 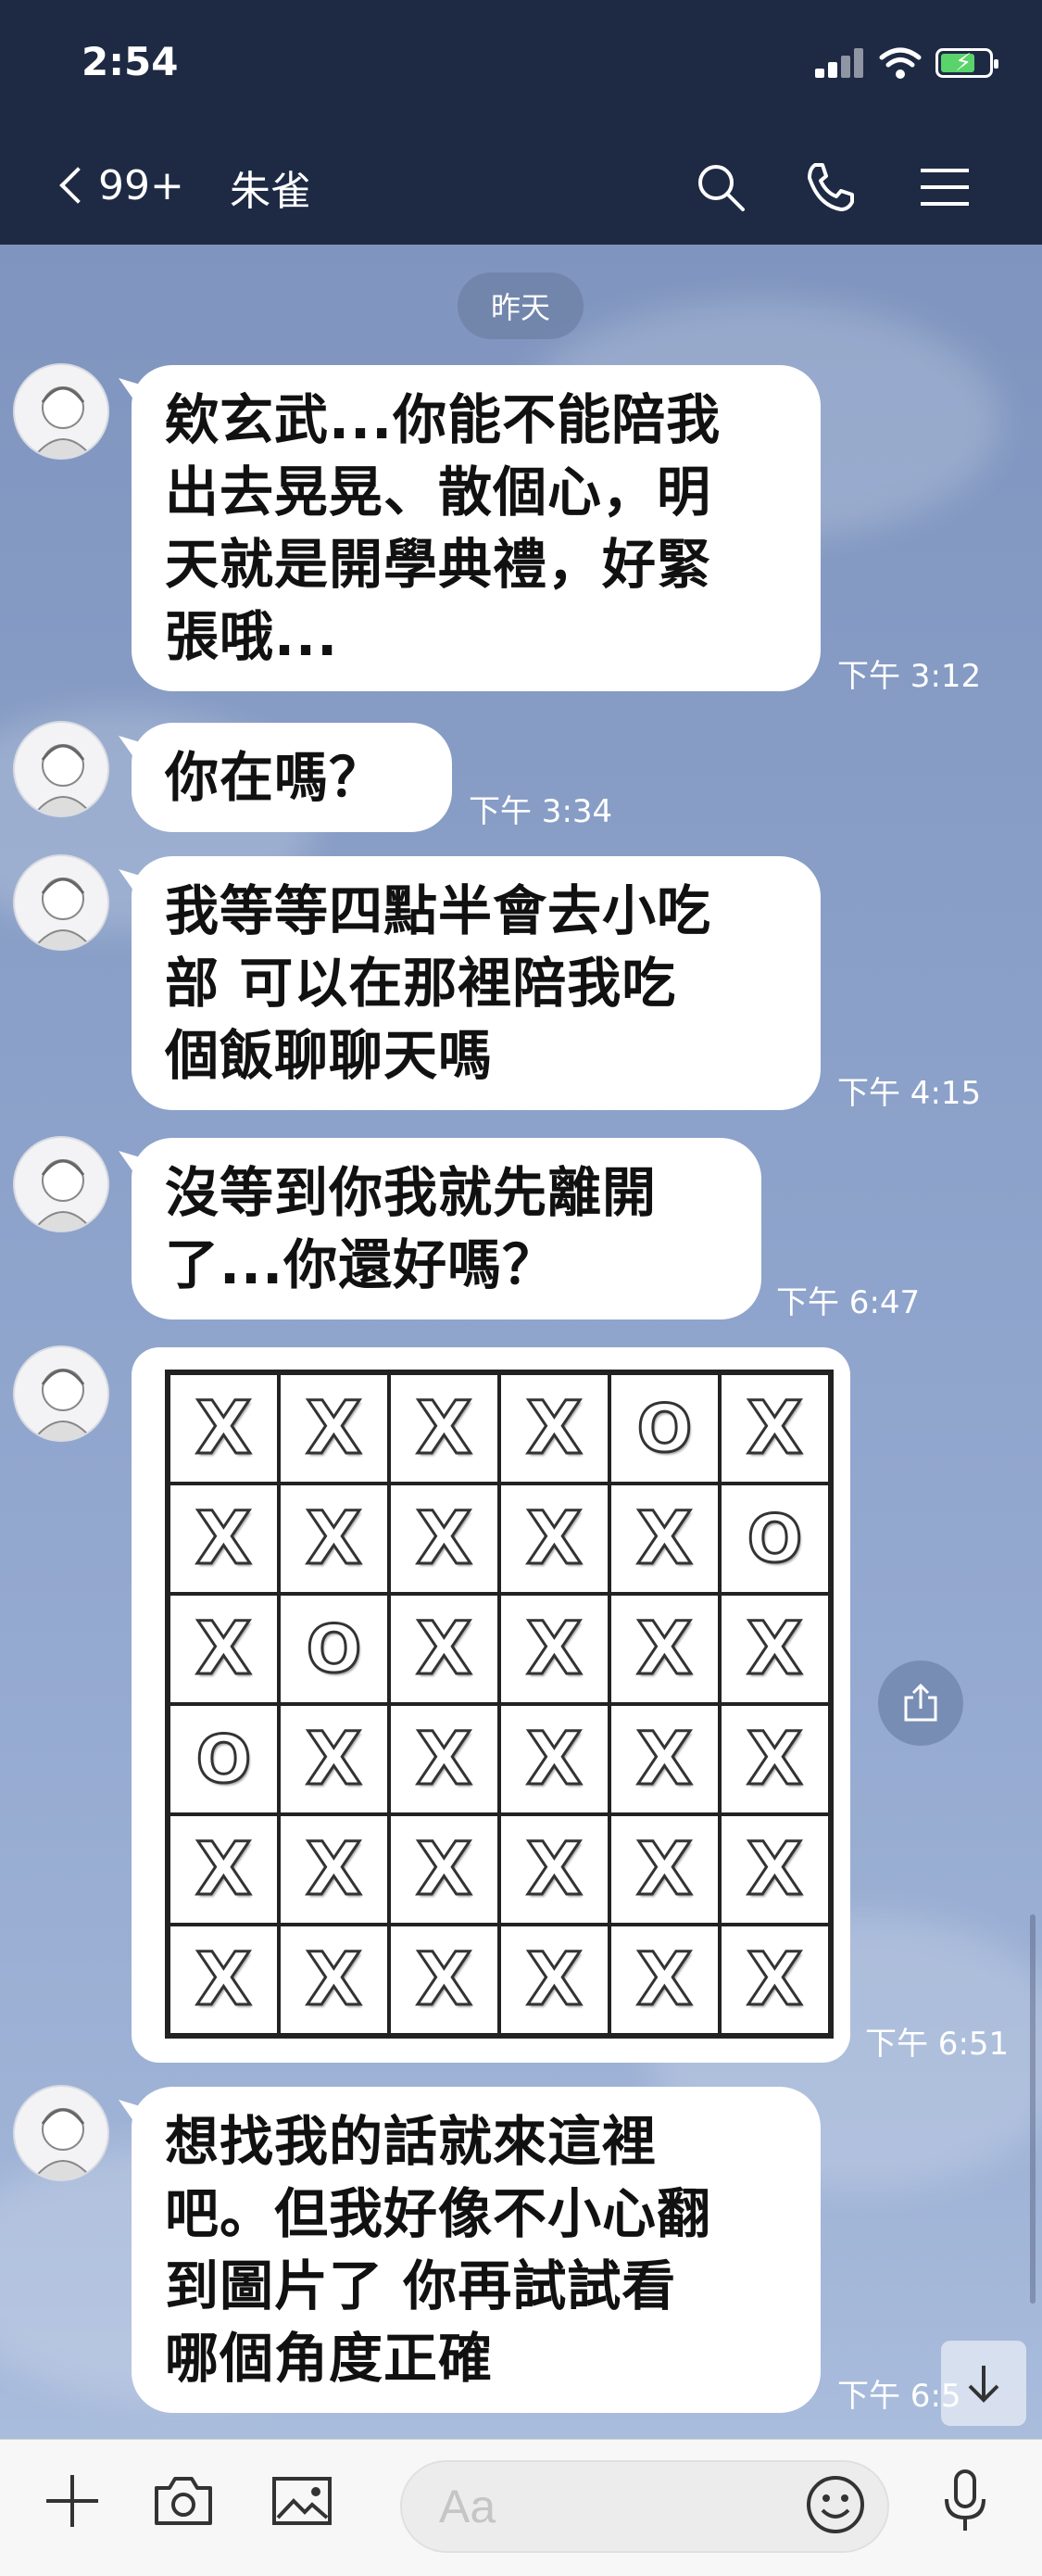 I want to click on menu-button, so click(x=945, y=187).